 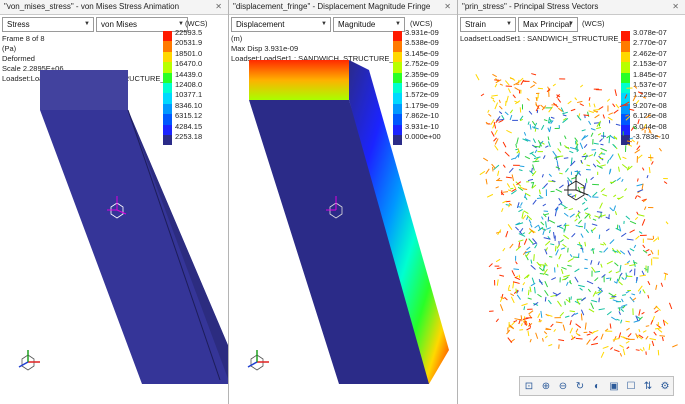 I want to click on zoom-out-icon: ⊖, so click(x=563, y=386).